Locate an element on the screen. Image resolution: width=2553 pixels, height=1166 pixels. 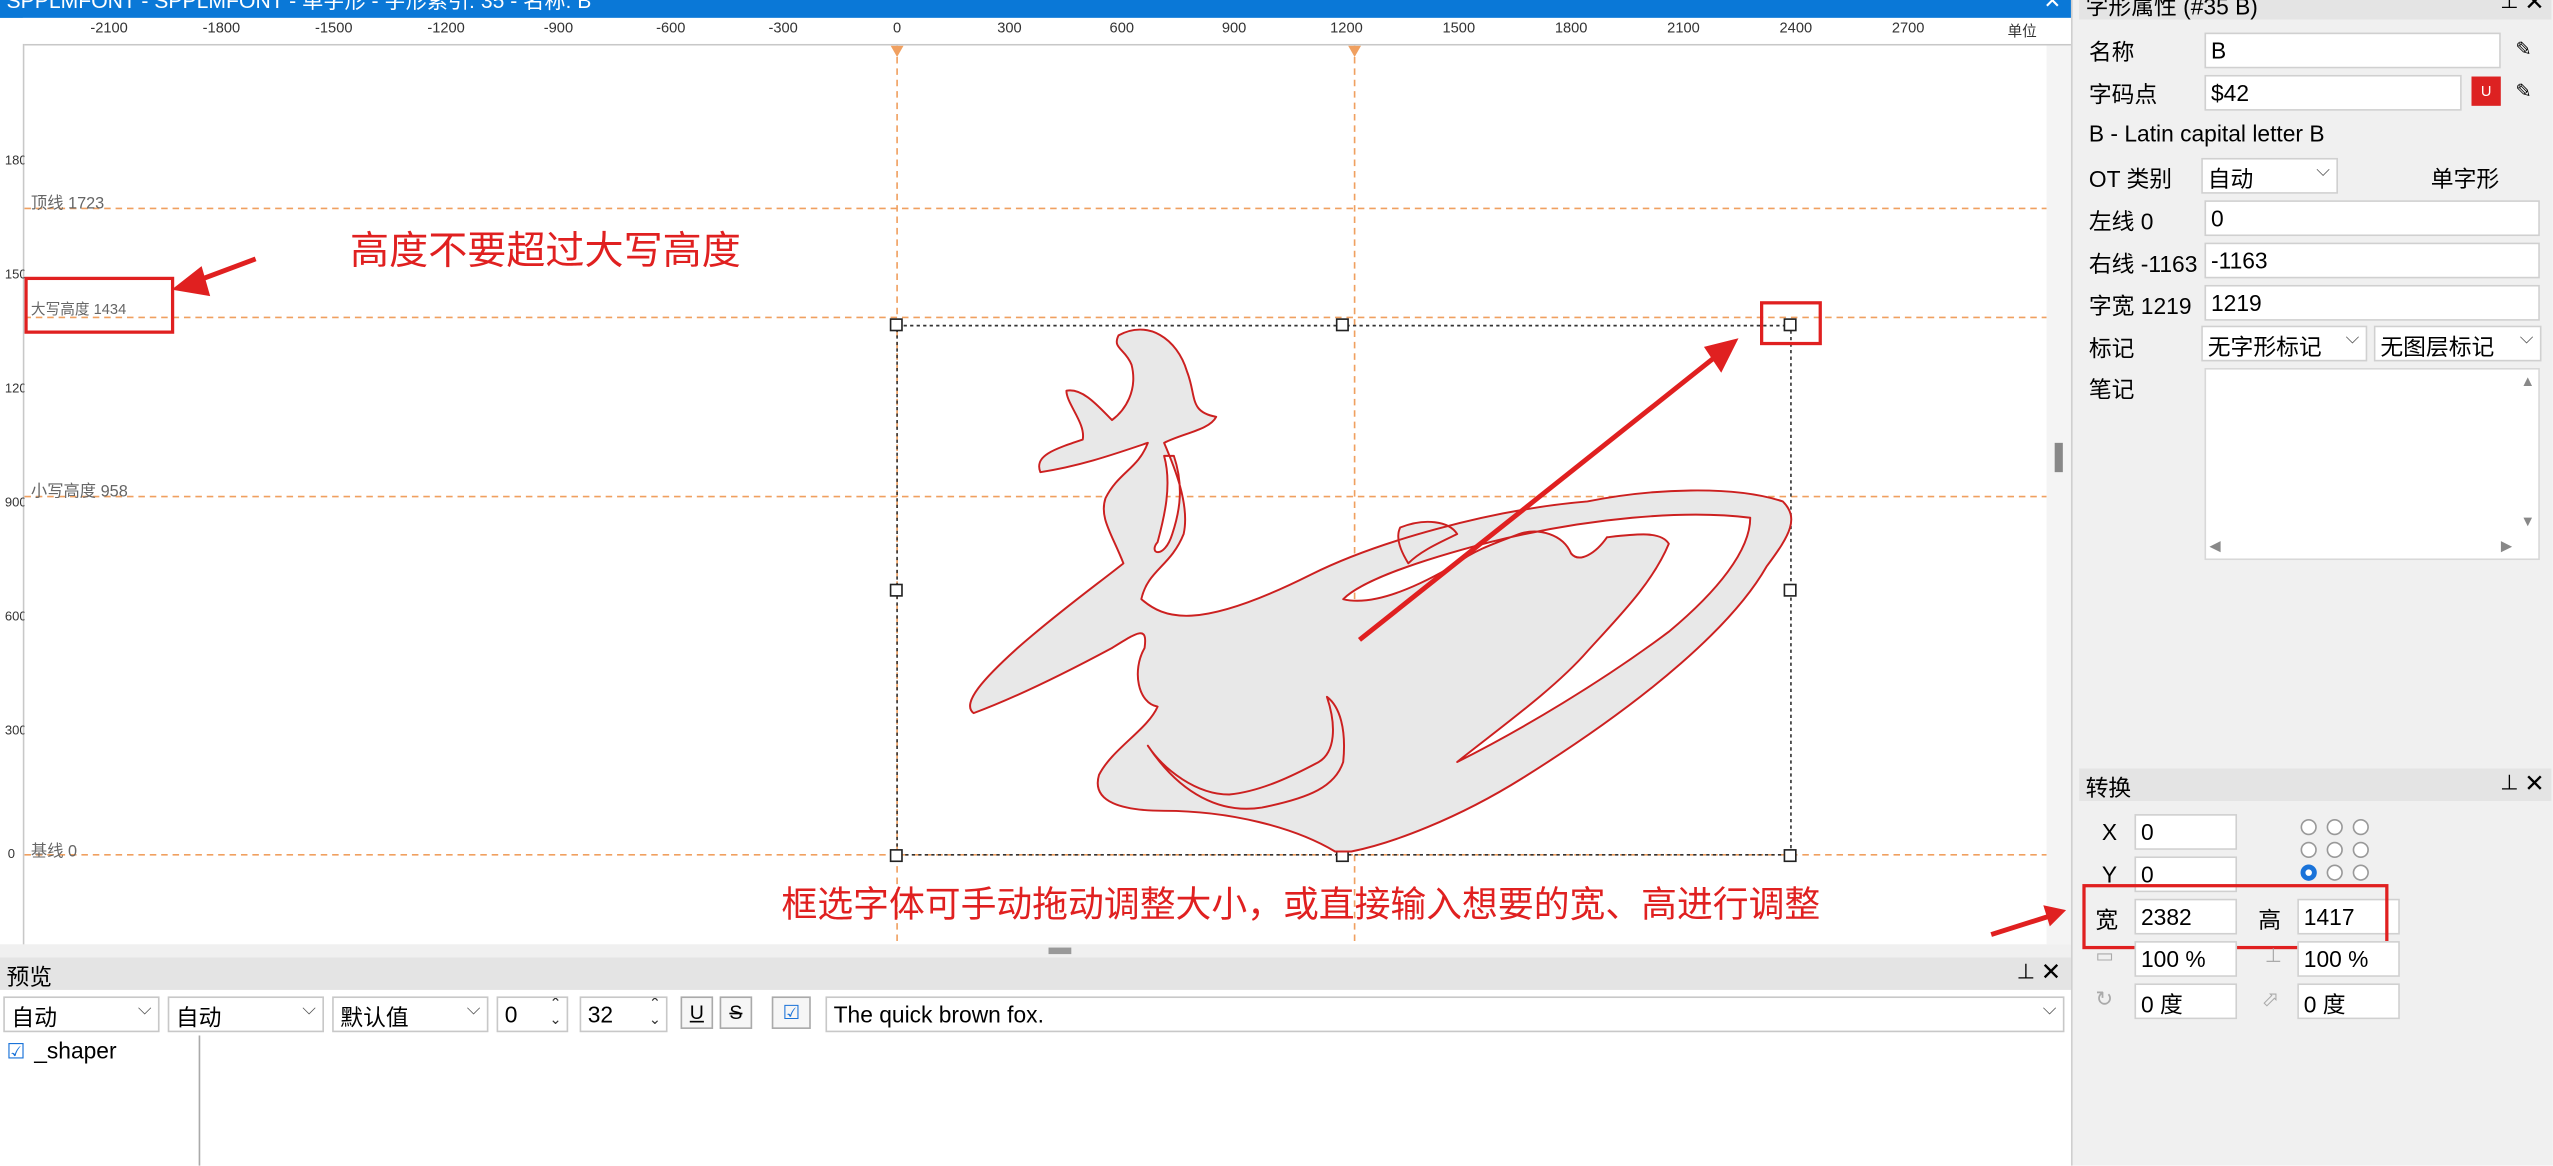
layer-mark-select: 无图层标记 ⌵ is located at coordinates (2457, 343).